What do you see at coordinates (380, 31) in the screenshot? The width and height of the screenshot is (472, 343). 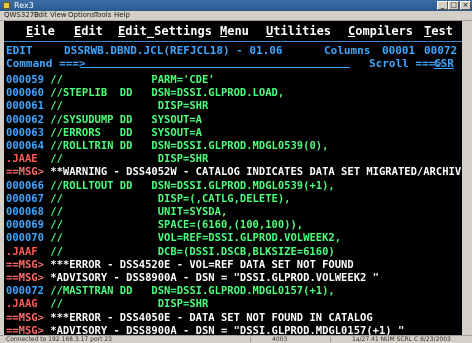 I see `ispf-menu-compilers: Compilers` at bounding box center [380, 31].